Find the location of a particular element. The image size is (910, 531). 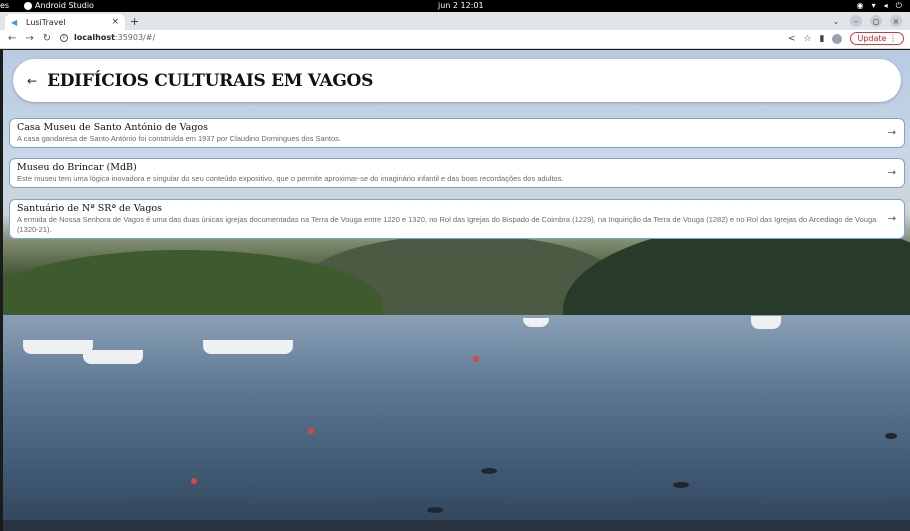

system-tray: ◉ ▾ ◂ ⏻ is located at coordinates (879, 6).